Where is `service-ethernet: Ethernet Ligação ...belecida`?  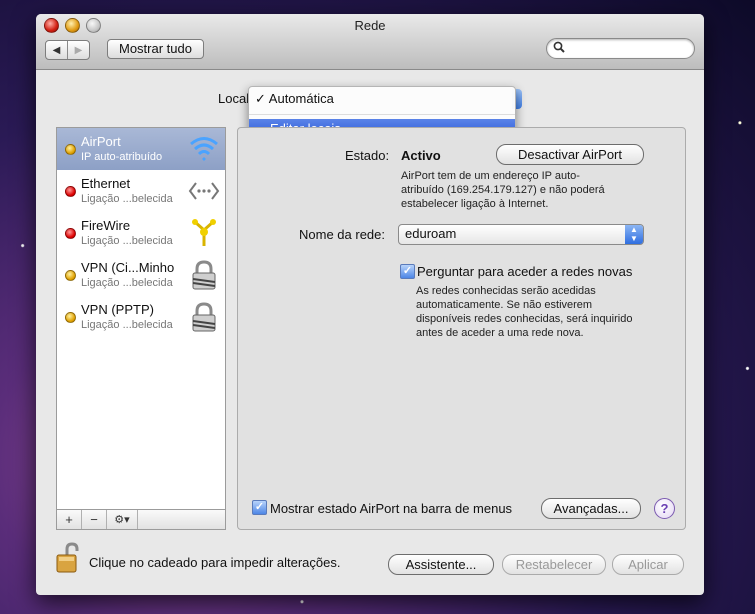 service-ethernet: Ethernet Ligação ...belecida is located at coordinates (141, 191).